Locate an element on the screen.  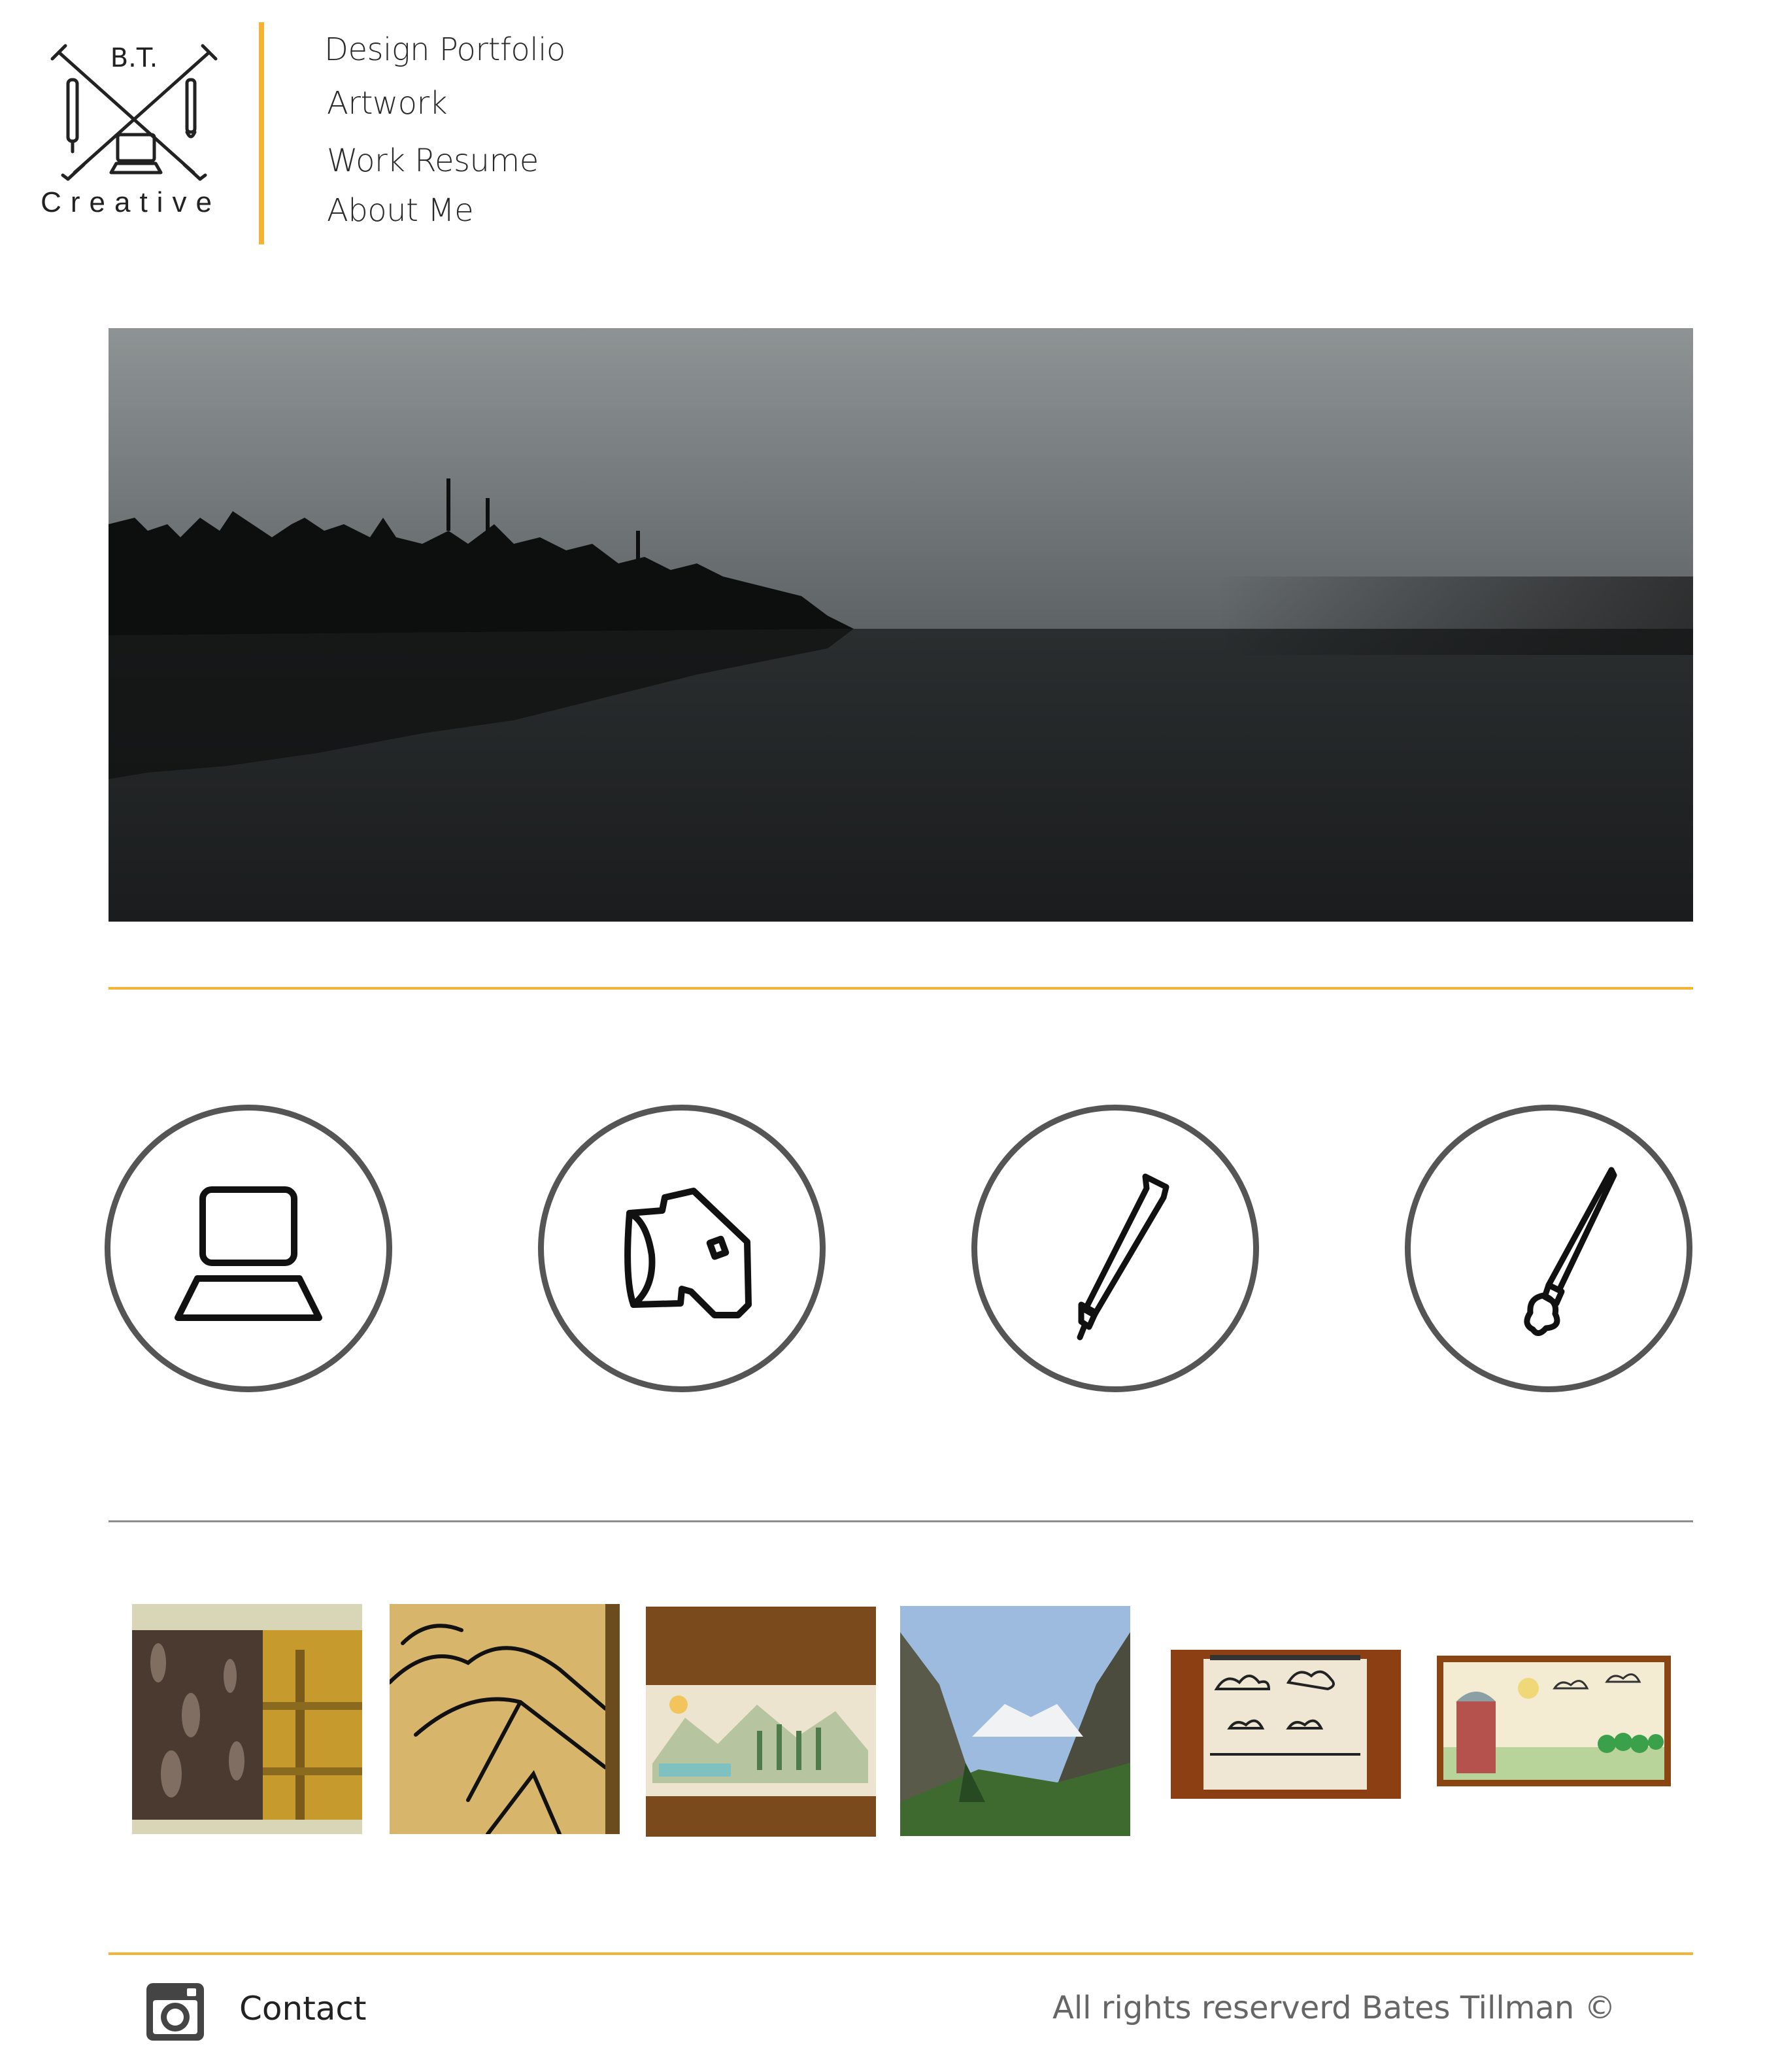
category-camera is located at coordinates (682, 1248).